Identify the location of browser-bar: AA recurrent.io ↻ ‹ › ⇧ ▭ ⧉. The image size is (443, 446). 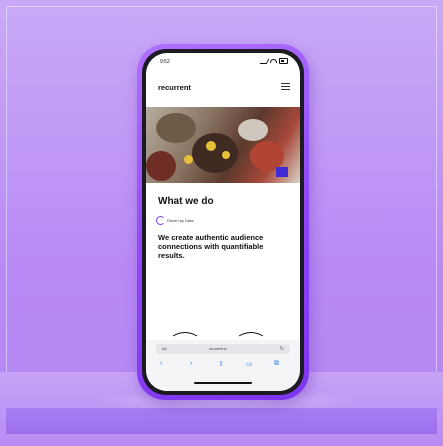
(223, 365).